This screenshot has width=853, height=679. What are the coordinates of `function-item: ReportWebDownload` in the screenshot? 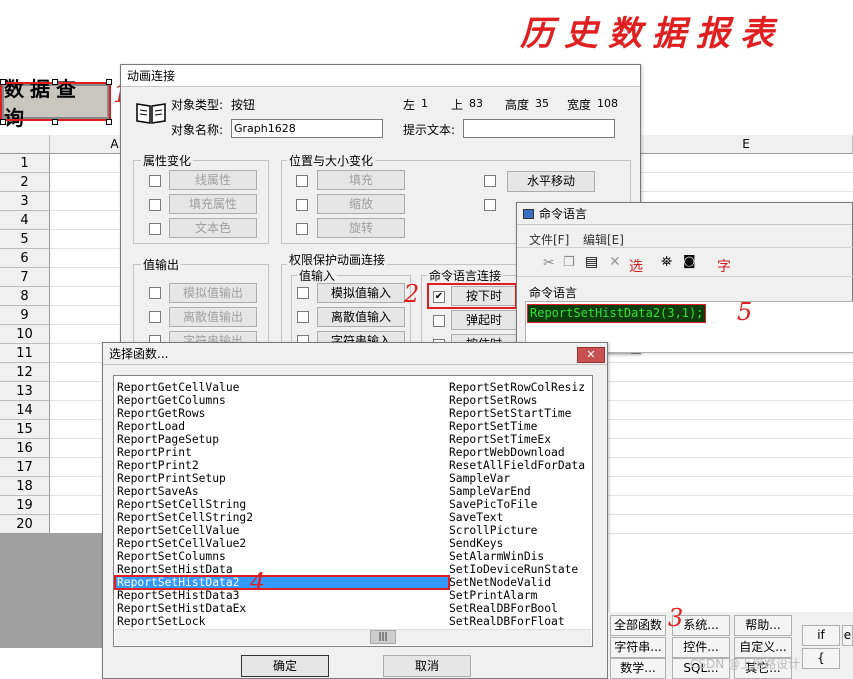 It's located at (520, 452).